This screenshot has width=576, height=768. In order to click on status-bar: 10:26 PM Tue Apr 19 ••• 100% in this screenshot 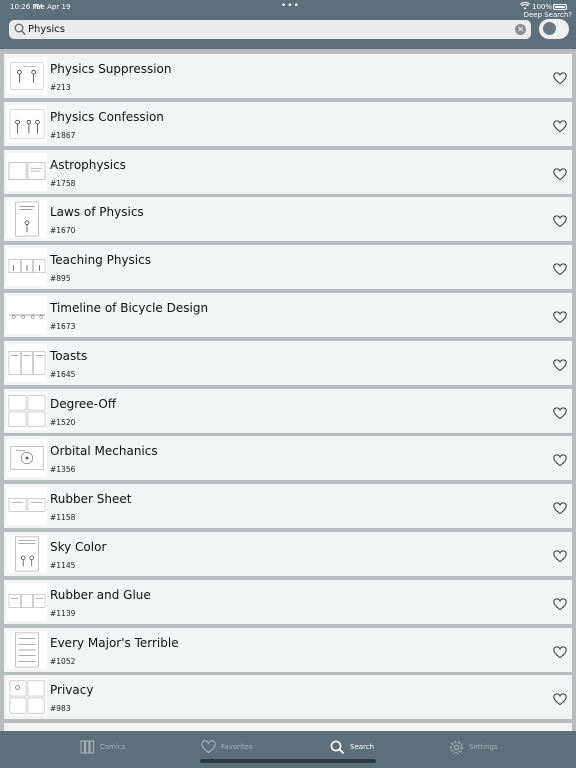, I will do `click(288, 7)`.